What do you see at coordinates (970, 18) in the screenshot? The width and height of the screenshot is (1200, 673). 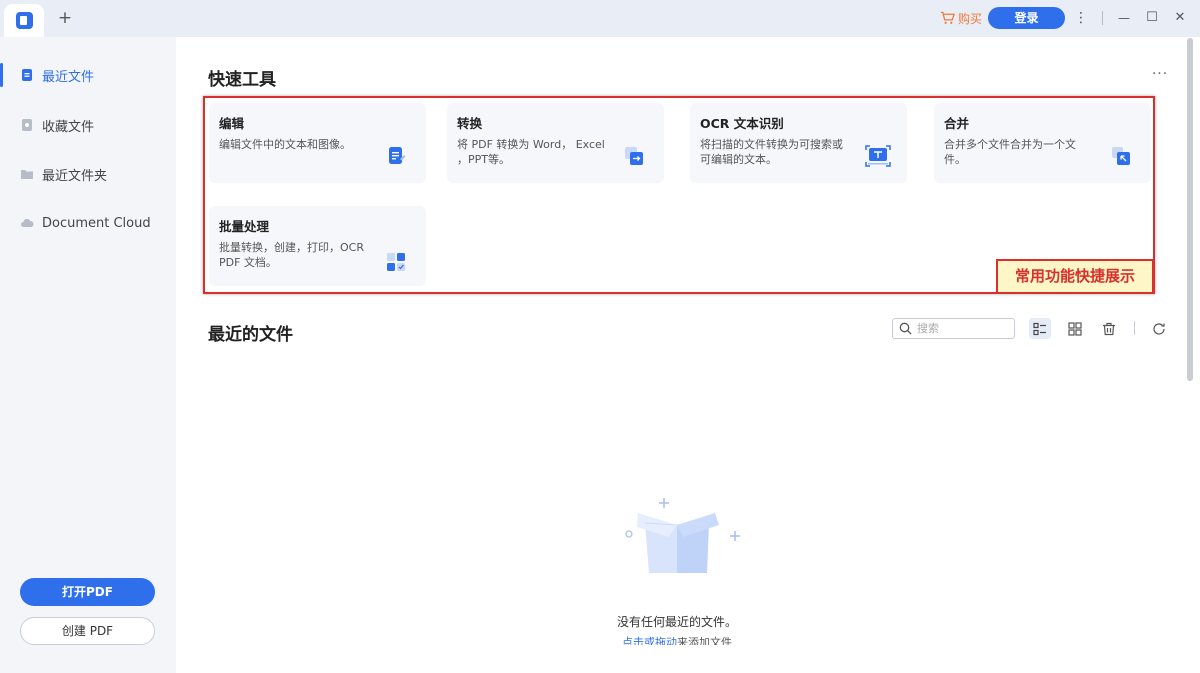 I see `buy-label: 购买` at bounding box center [970, 18].